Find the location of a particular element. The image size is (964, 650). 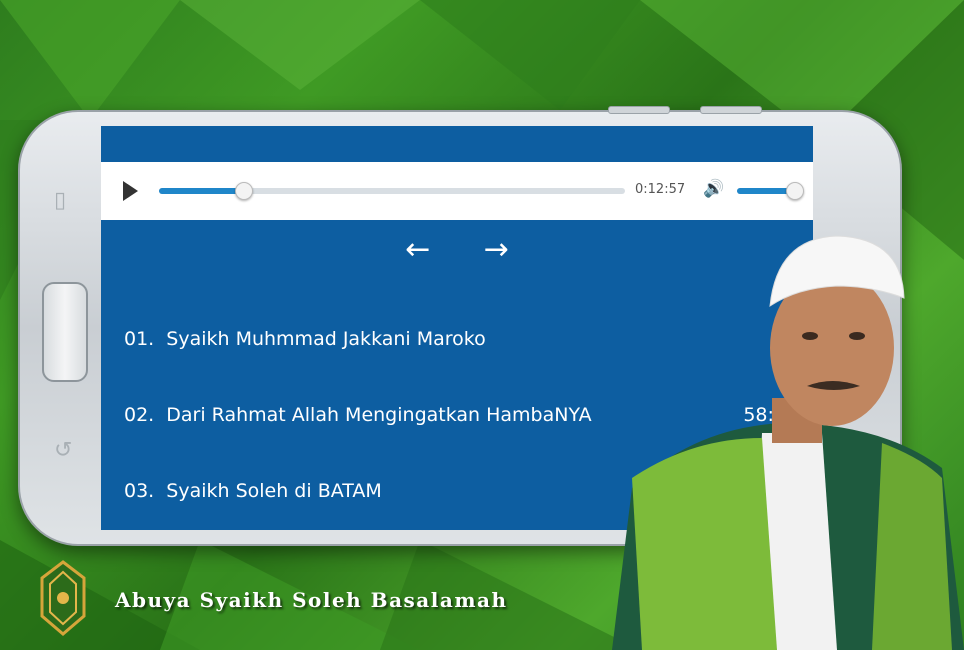

track-number: 02. is located at coordinates (139, 415).